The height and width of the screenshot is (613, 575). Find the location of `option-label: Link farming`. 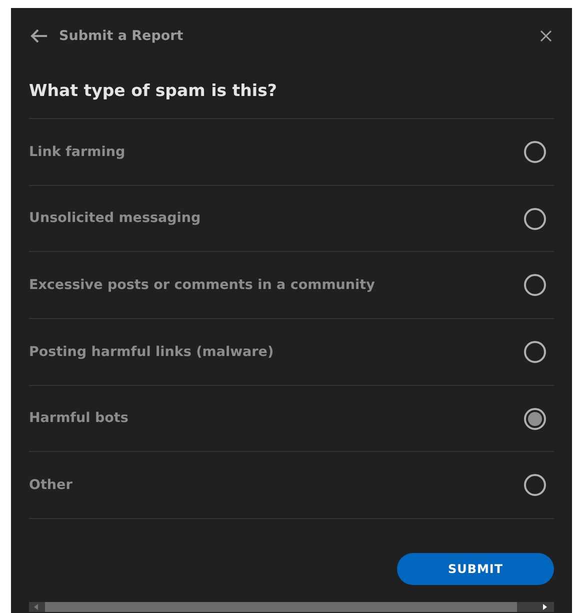

option-label: Link farming is located at coordinates (77, 152).